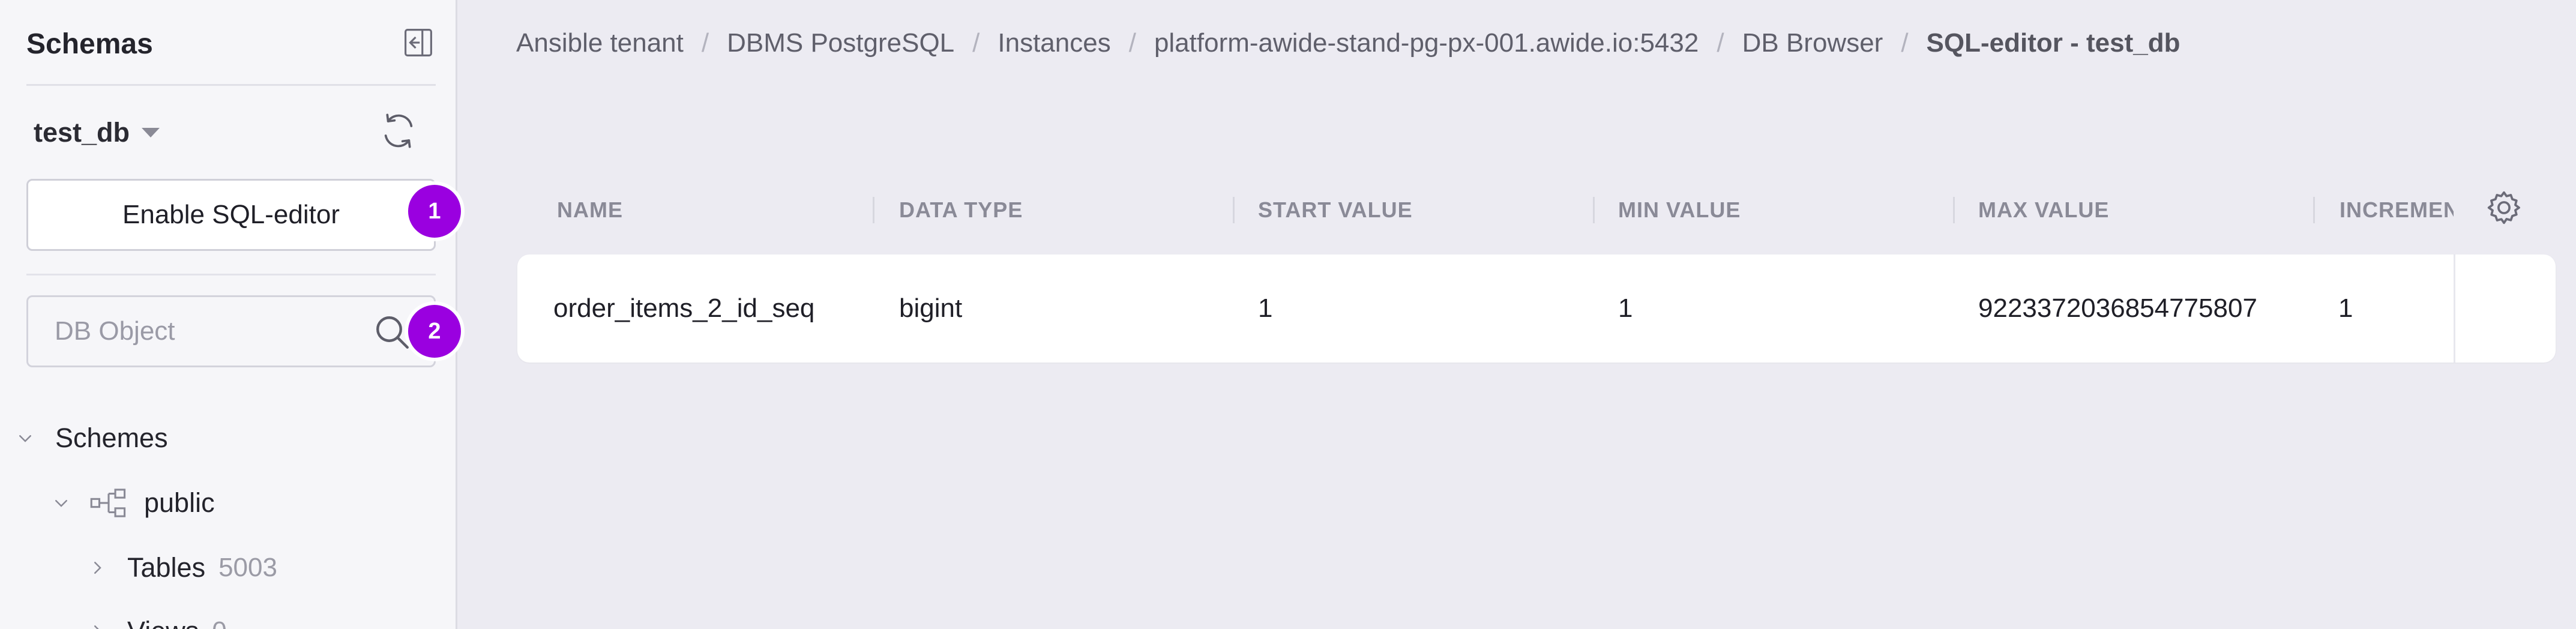  I want to click on column-header-data-type: DATA TYPE, so click(1055, 210).